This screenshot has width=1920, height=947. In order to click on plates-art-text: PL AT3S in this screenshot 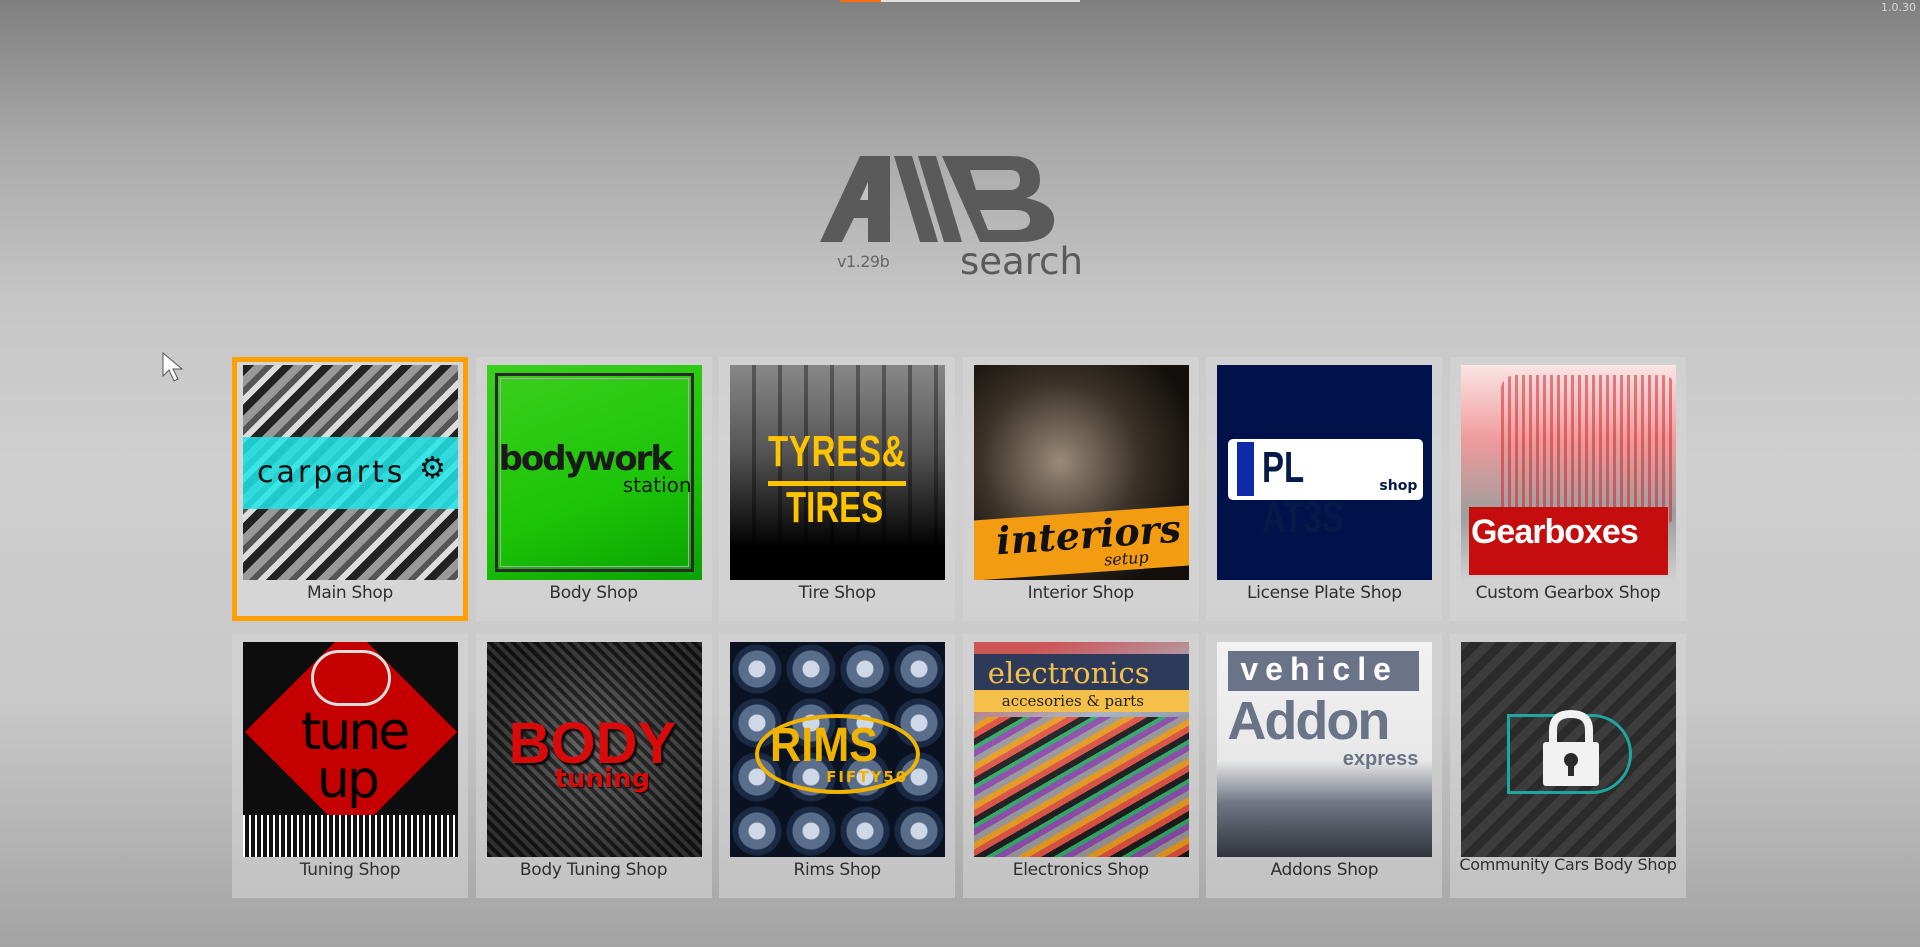, I will do `click(1303, 492)`.